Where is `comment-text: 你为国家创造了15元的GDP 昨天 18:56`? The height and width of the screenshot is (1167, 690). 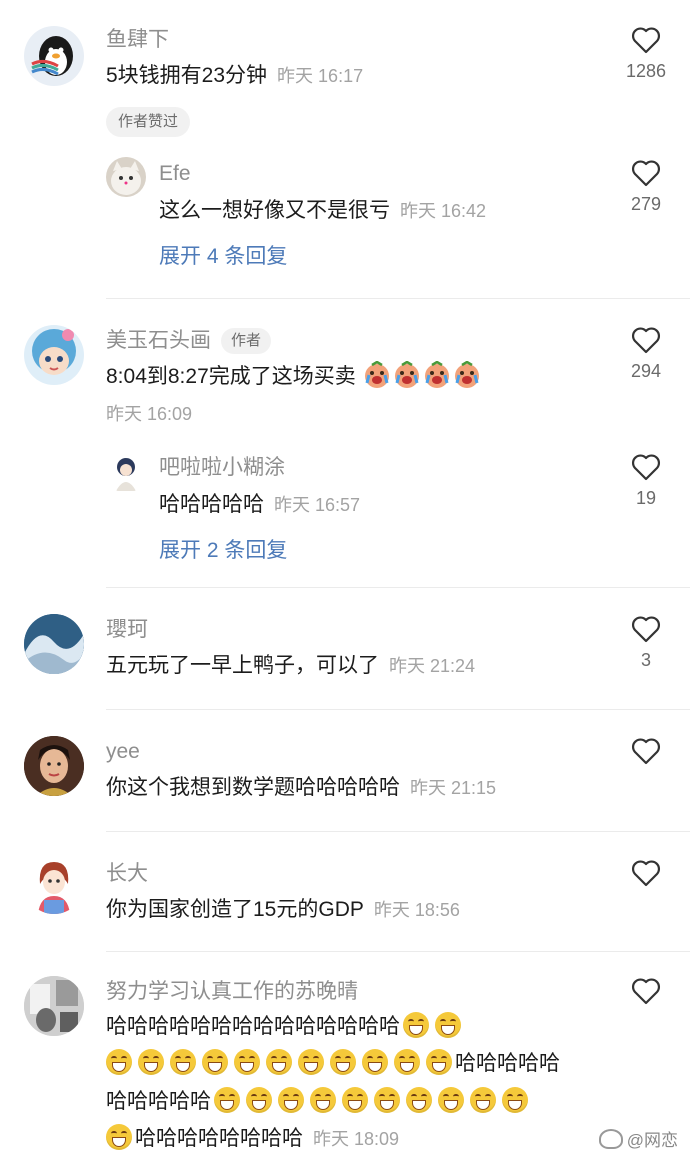
comment-text: 你为国家创造了15元的GDP 昨天 18:56 is located at coordinates (283, 910).